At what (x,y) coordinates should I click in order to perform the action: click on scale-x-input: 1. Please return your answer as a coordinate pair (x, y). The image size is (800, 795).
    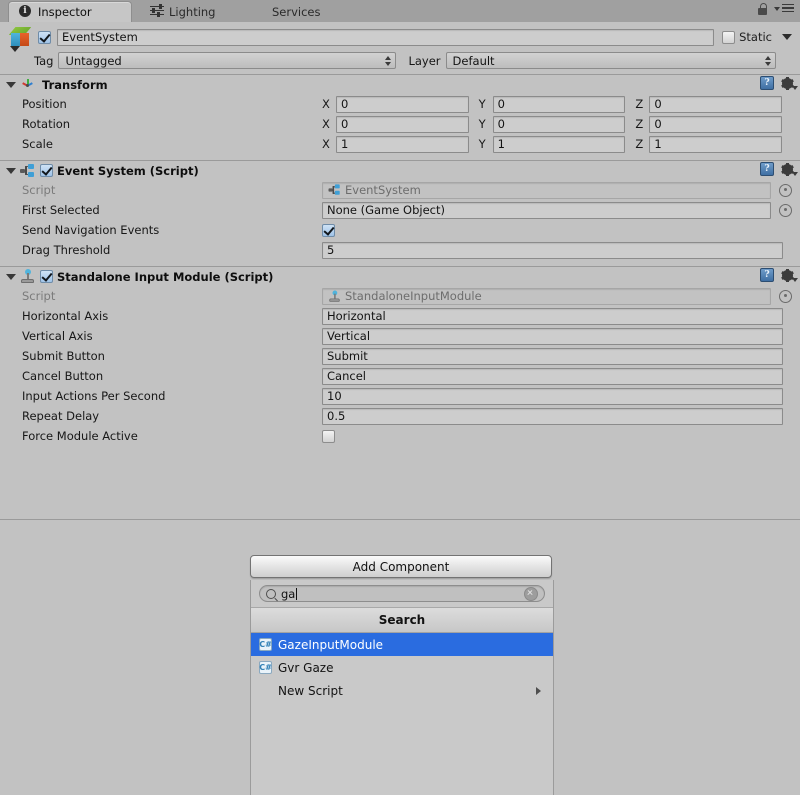
    Looking at the image, I should click on (402, 144).